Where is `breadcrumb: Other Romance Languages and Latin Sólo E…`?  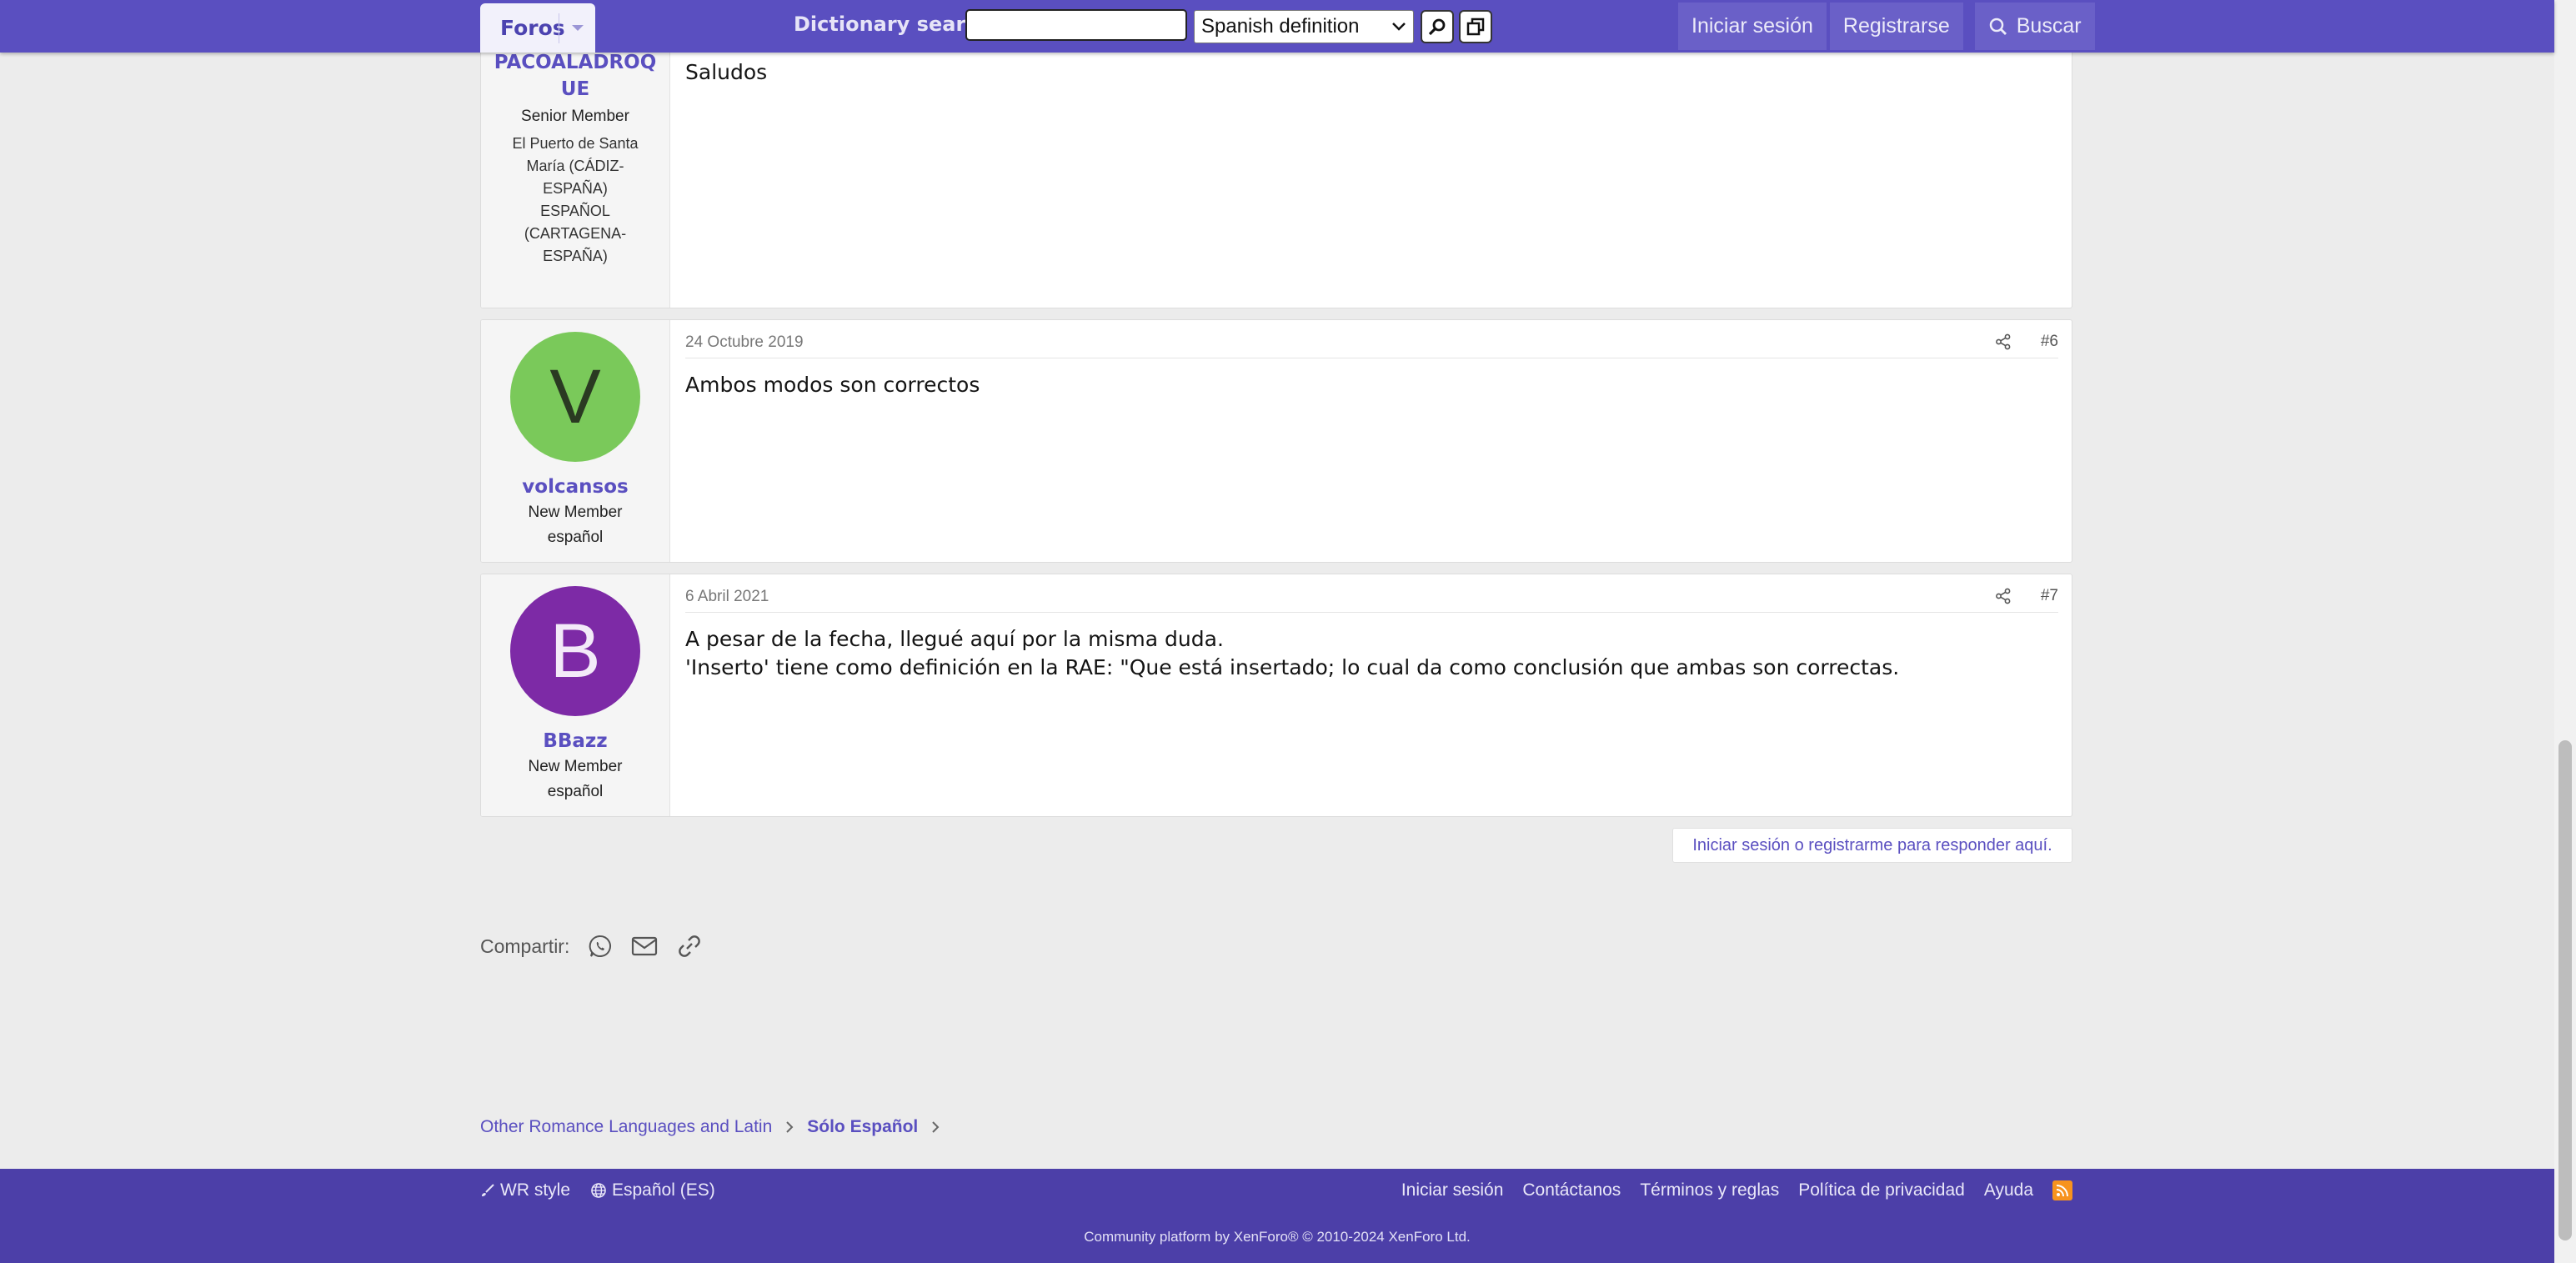 breadcrumb: Other Romance Languages and Latin Sólo E… is located at coordinates (710, 1127).